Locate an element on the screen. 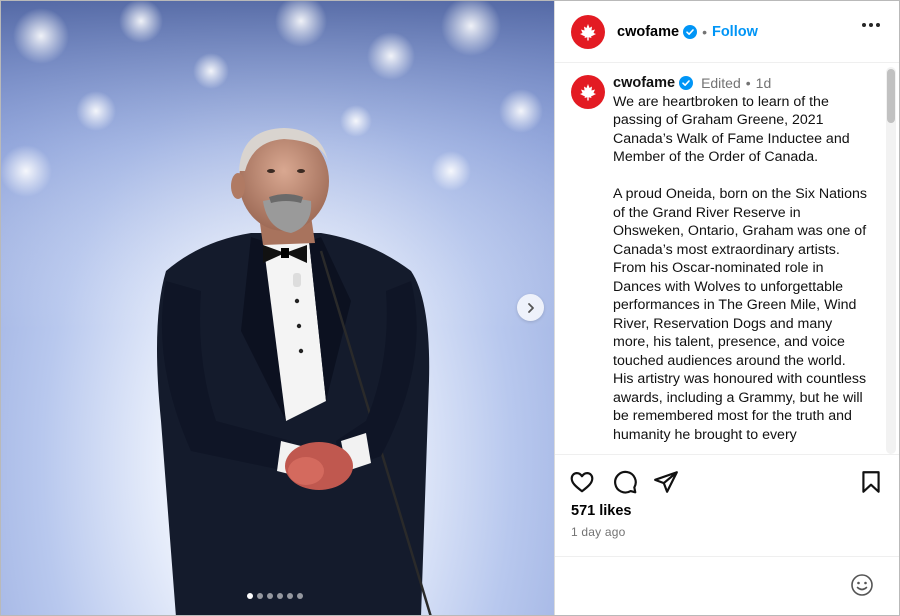  carousel-next-button is located at coordinates (530, 307).